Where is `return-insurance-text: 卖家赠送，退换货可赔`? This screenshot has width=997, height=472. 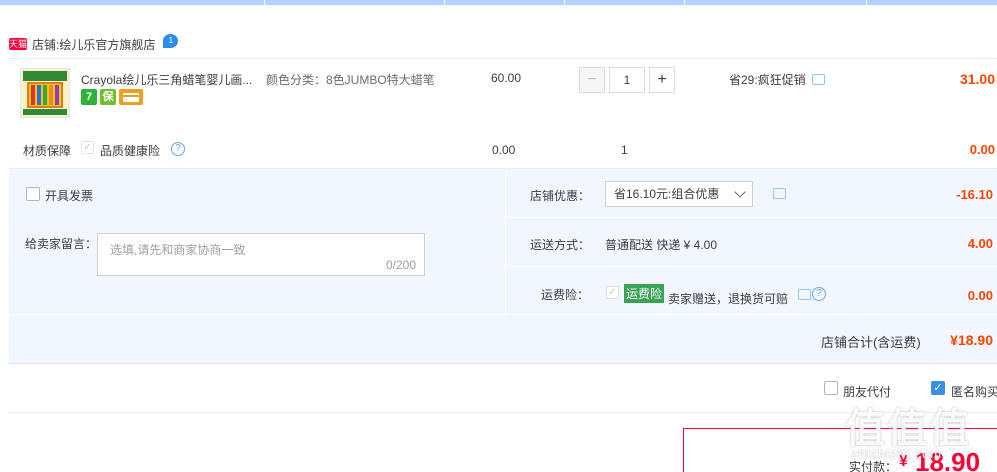
return-insurance-text: 卖家赠送，退换货可赔 is located at coordinates (728, 299).